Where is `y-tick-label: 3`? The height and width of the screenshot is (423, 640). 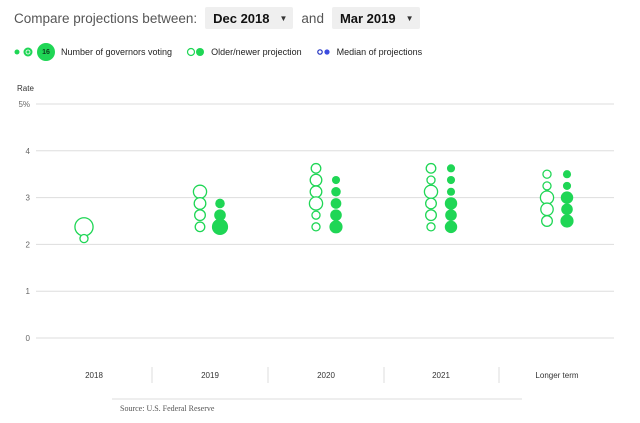
y-tick-label: 3 is located at coordinates (28, 198).